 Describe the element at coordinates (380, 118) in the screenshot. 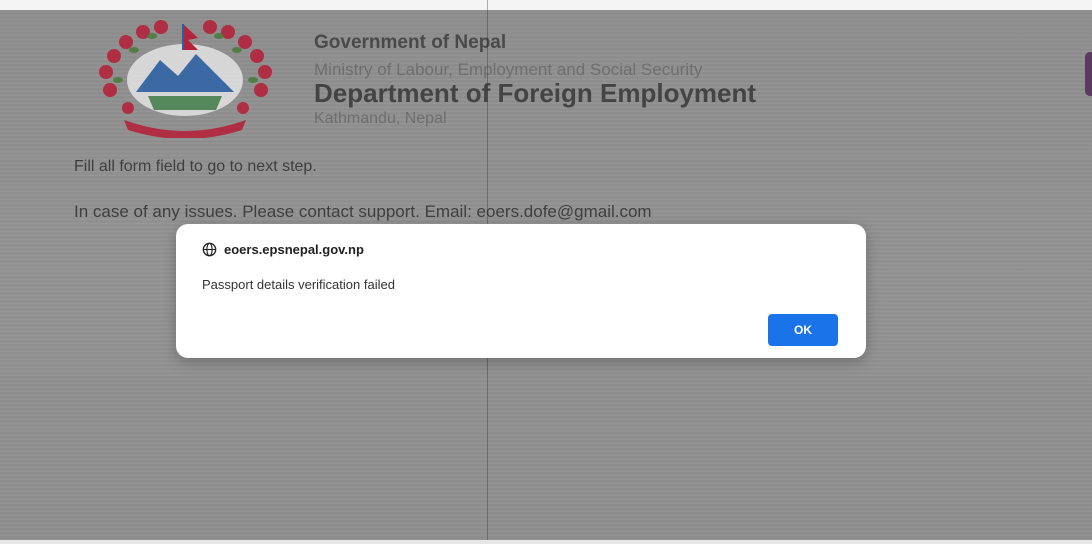

I see `location-text: Kathmandu, Nepal` at that location.